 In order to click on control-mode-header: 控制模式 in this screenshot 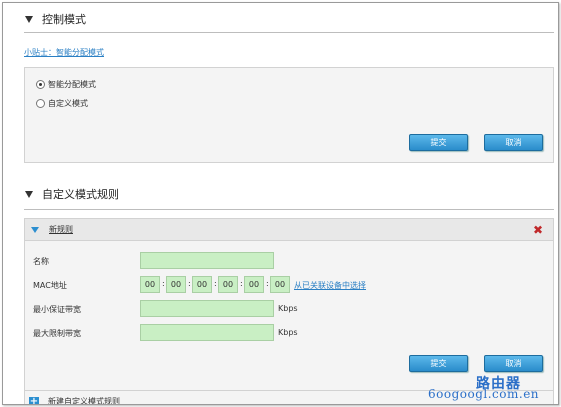, I will do `click(55, 19)`.